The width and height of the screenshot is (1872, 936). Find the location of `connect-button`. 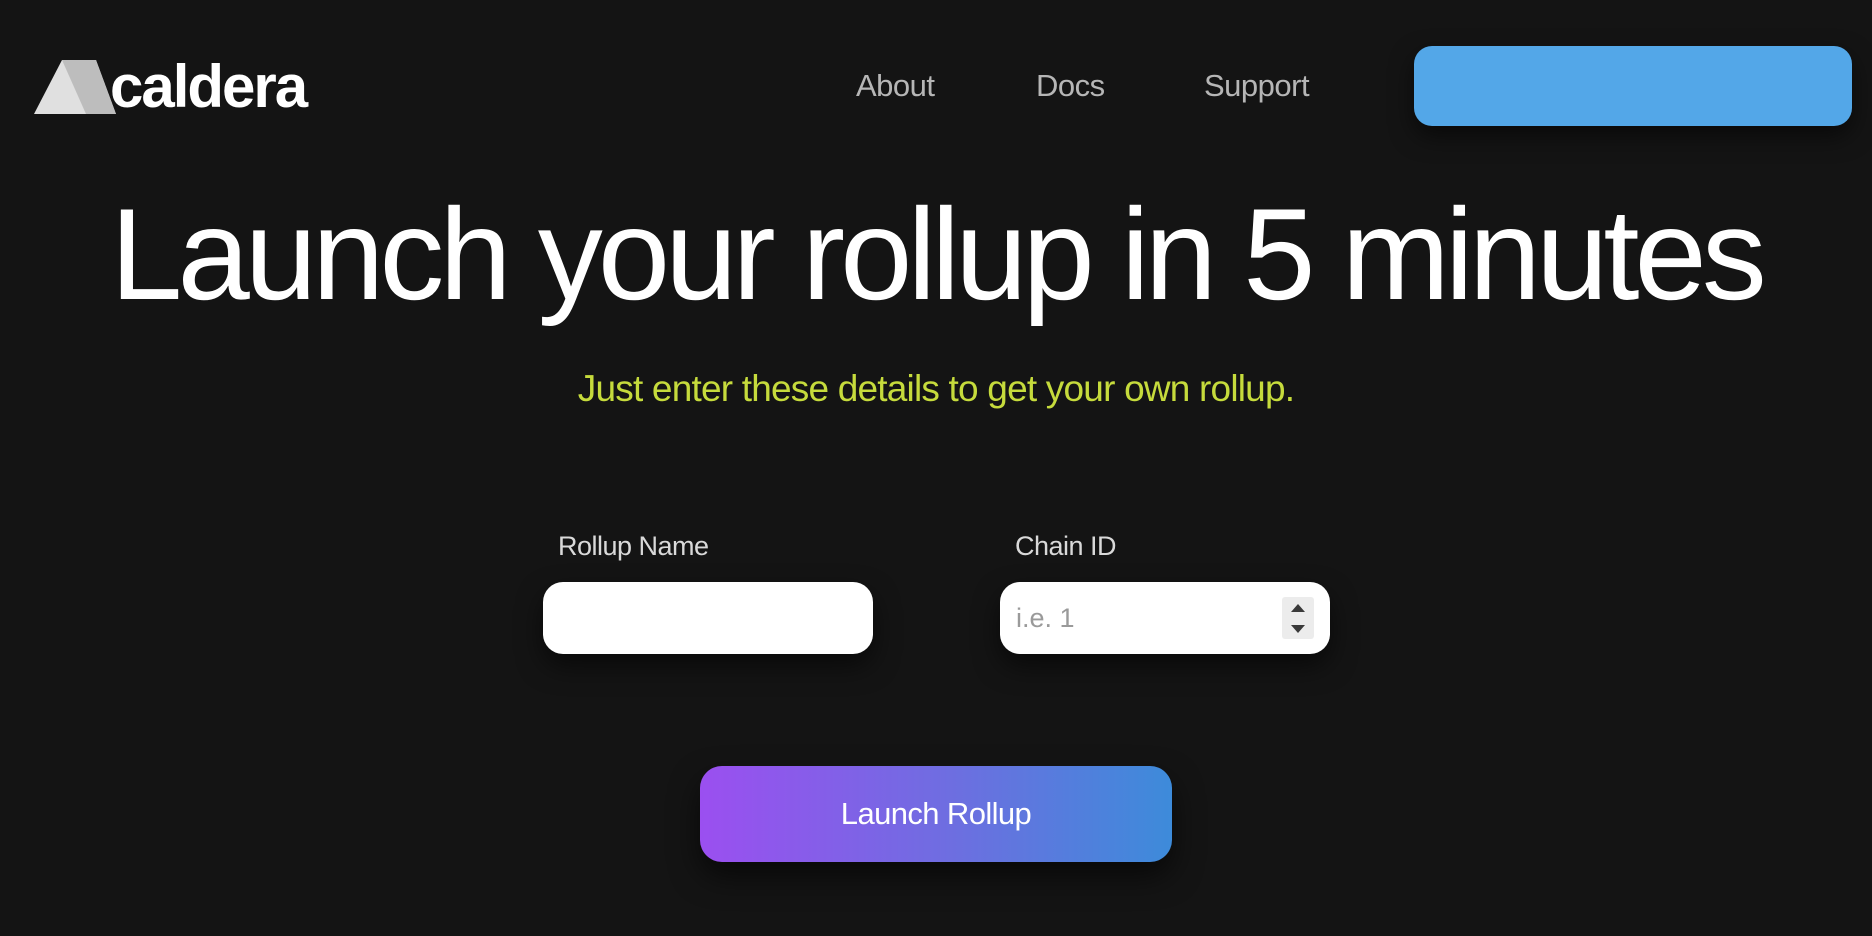

connect-button is located at coordinates (1633, 86).